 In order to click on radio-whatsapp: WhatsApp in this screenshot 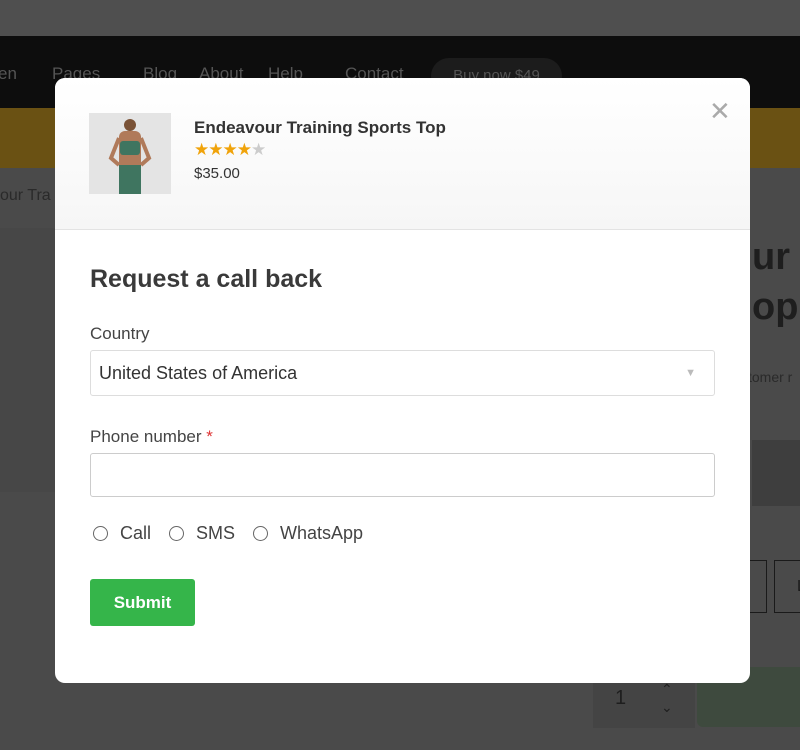, I will do `click(308, 533)`.